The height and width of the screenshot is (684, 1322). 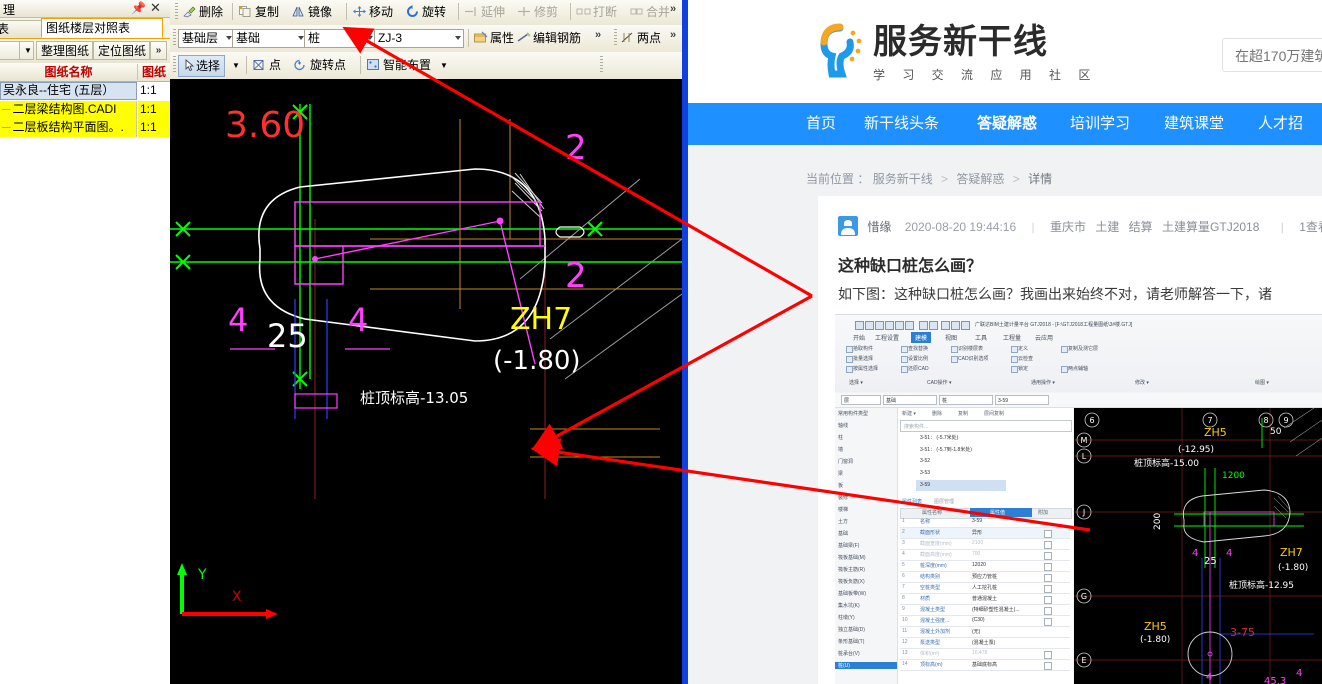 What do you see at coordinates (1141, 227) in the screenshot?
I see `post-tag-stage: 结算` at bounding box center [1141, 227].